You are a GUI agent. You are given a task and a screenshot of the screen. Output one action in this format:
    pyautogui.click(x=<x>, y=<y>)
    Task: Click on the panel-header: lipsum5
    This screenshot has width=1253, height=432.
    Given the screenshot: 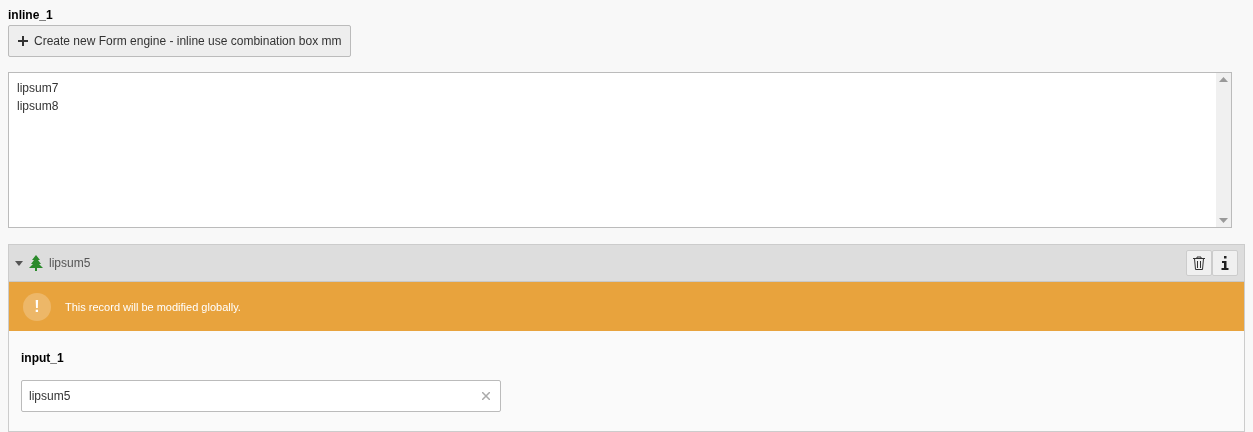 What is the action you would take?
    pyautogui.click(x=626, y=263)
    